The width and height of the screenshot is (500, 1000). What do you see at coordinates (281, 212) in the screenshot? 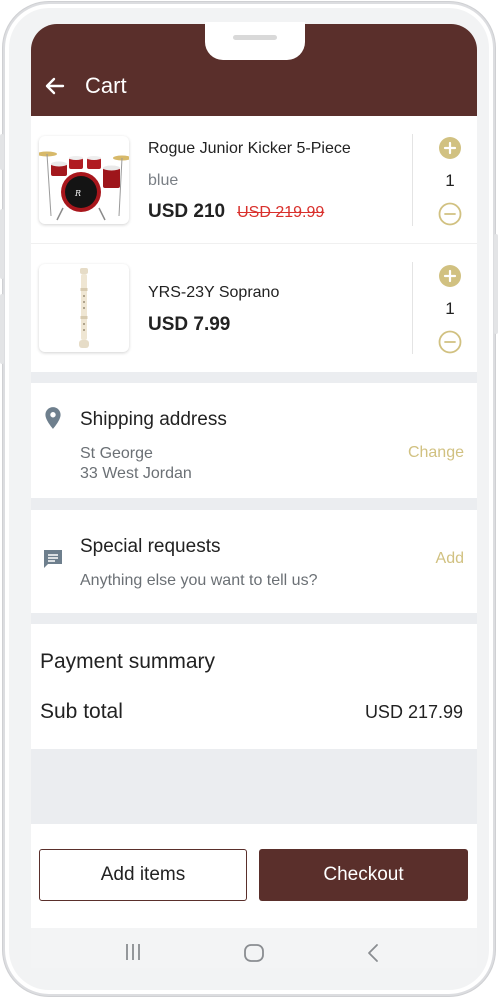
I see `item-old-price: USD 219.99` at bounding box center [281, 212].